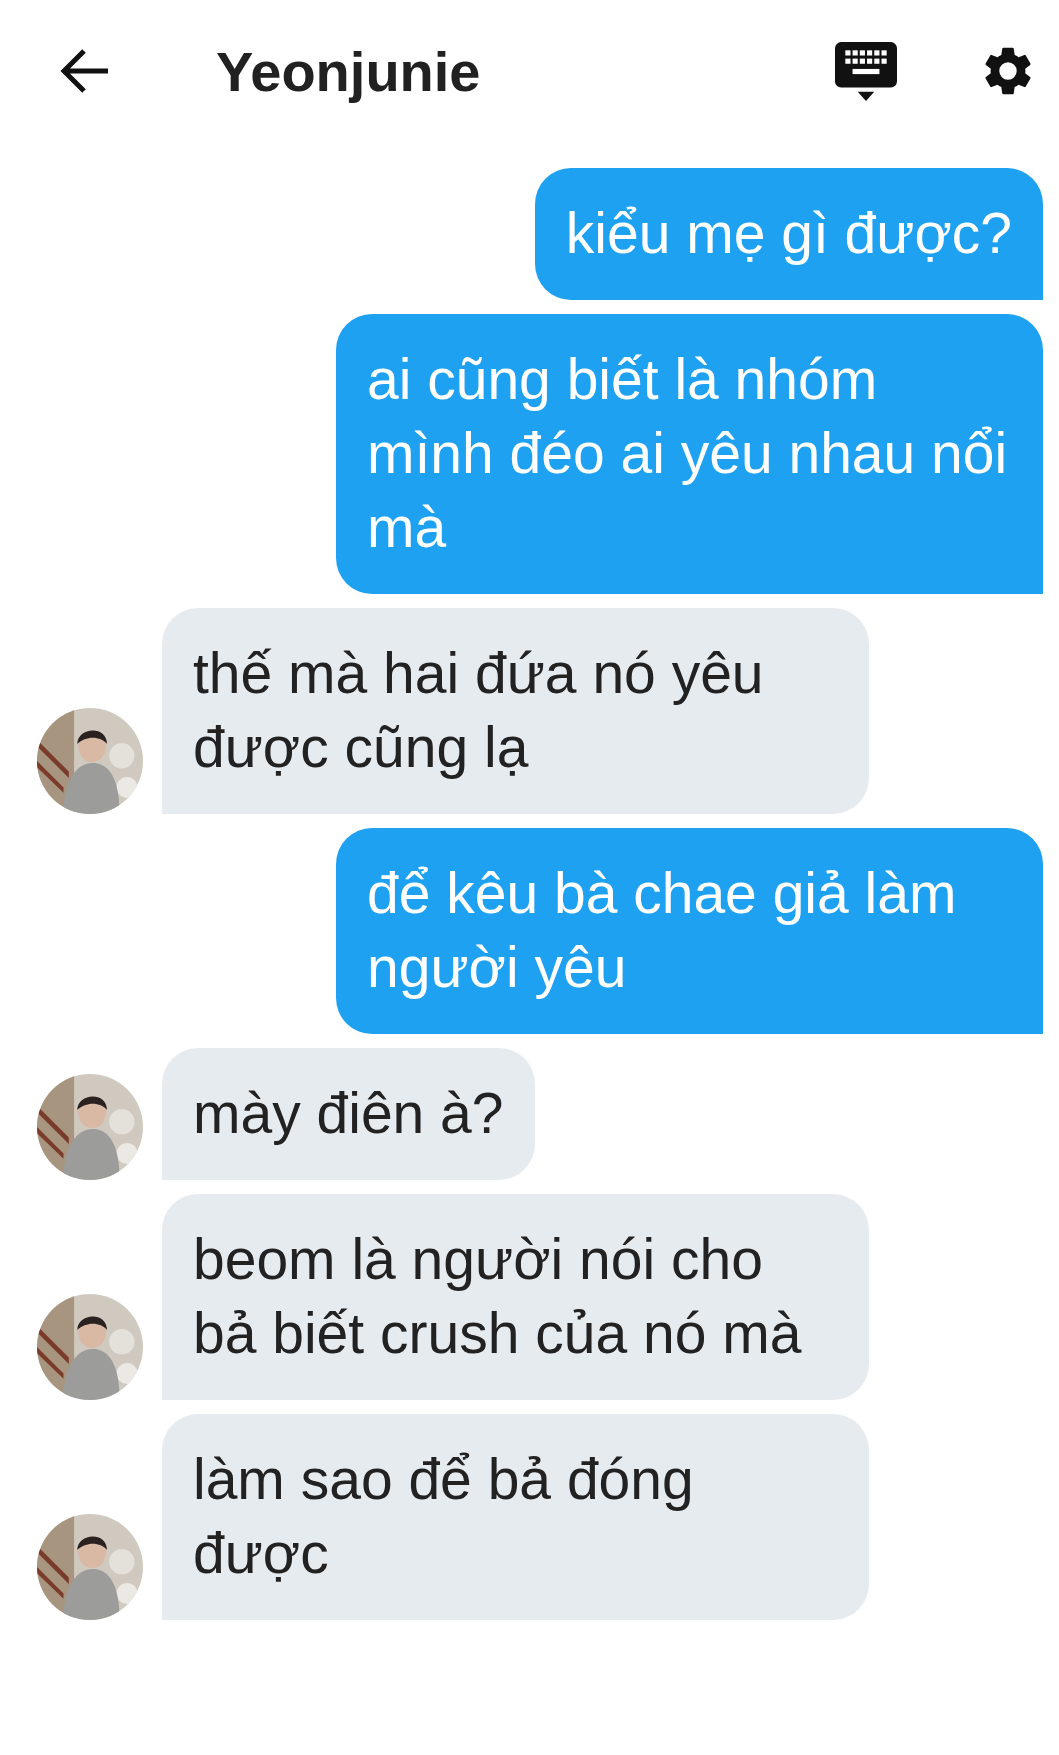 This screenshot has height=1755, width=1059. Describe the element at coordinates (689, 454) in the screenshot. I see `sent-message: ai cũng biết là nhóm mình đéo ai yêu nhau nổi mà` at that location.